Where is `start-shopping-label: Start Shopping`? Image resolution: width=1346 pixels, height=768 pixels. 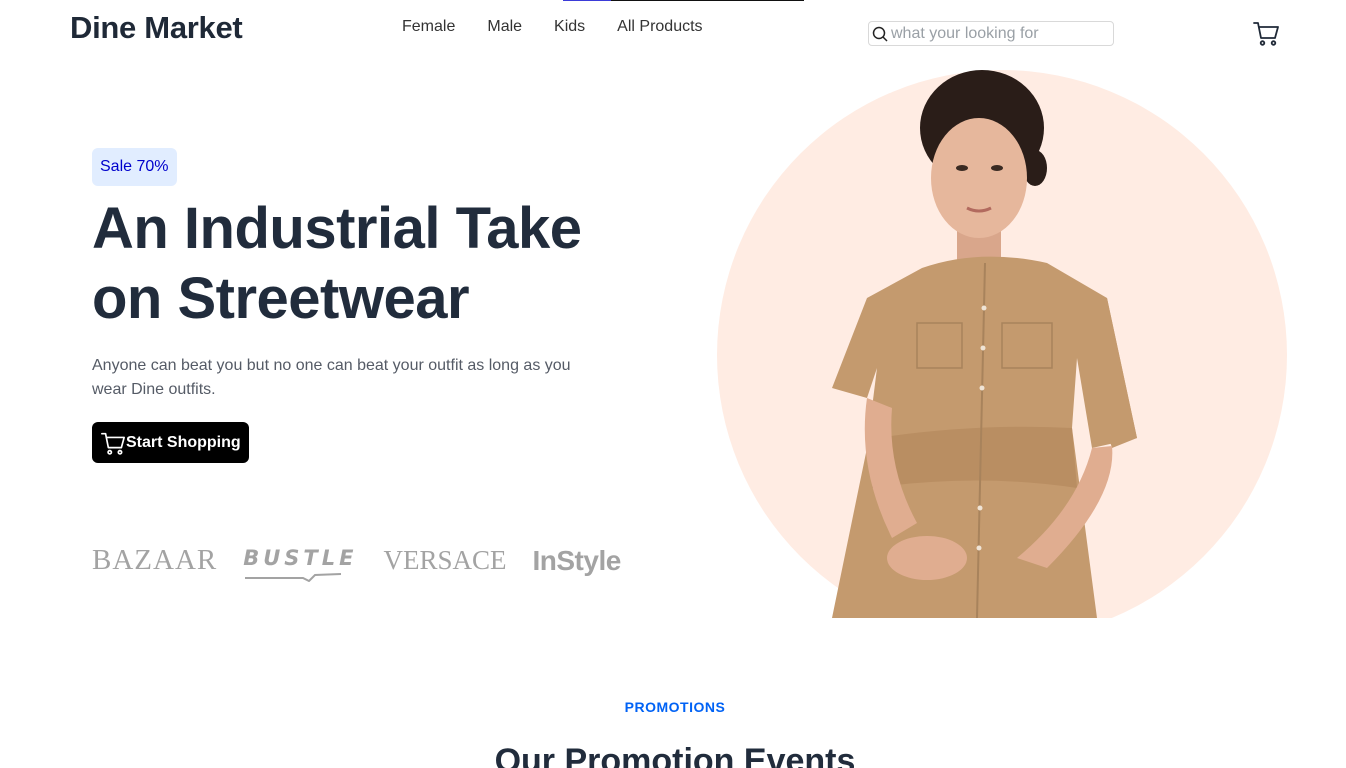
start-shopping-label: Start Shopping is located at coordinates (183, 442).